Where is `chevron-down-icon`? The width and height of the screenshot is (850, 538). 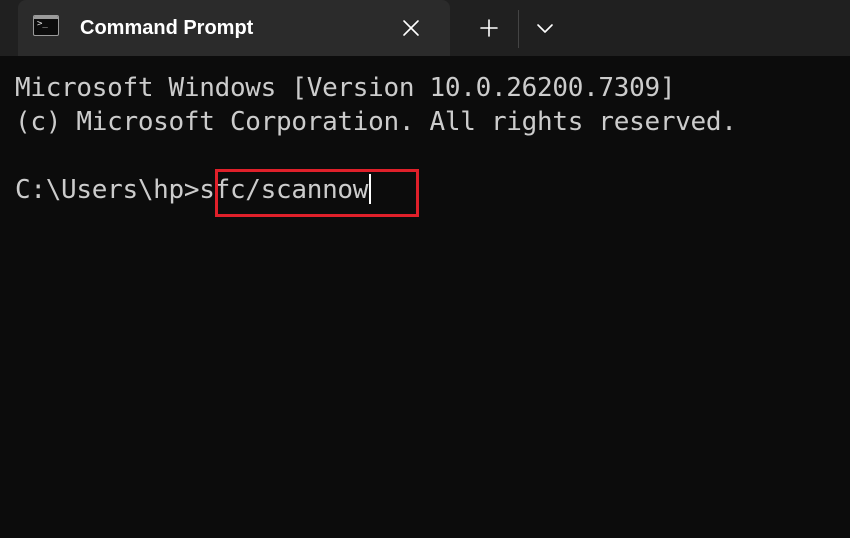
chevron-down-icon is located at coordinates (545, 28).